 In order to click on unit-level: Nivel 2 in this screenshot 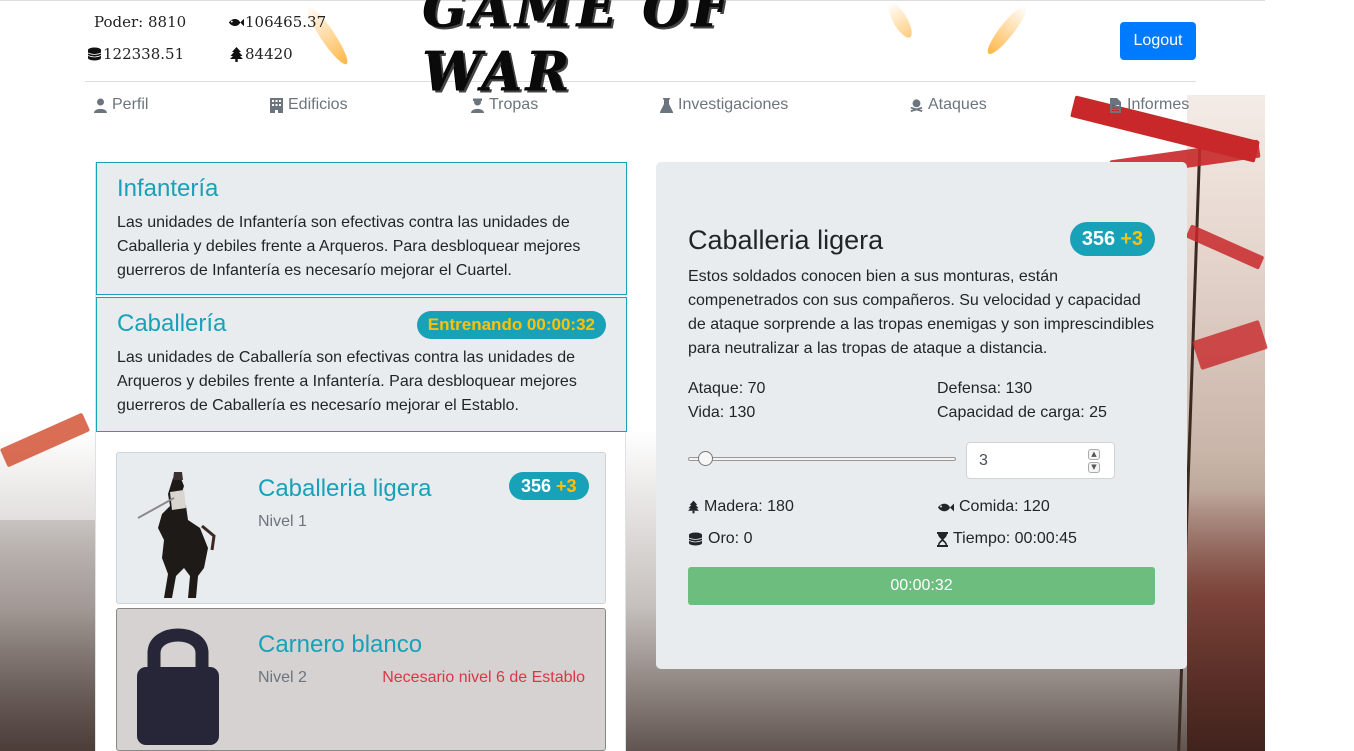, I will do `click(282, 677)`.